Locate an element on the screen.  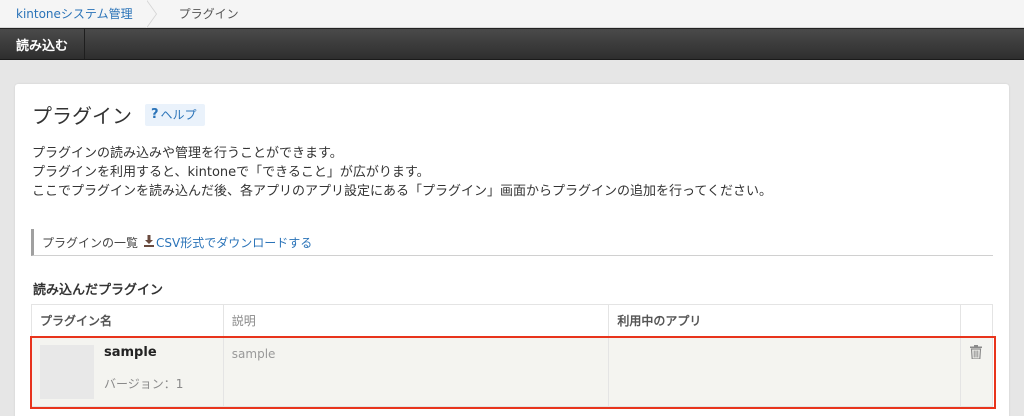
column-header-actions is located at coordinates (976, 320).